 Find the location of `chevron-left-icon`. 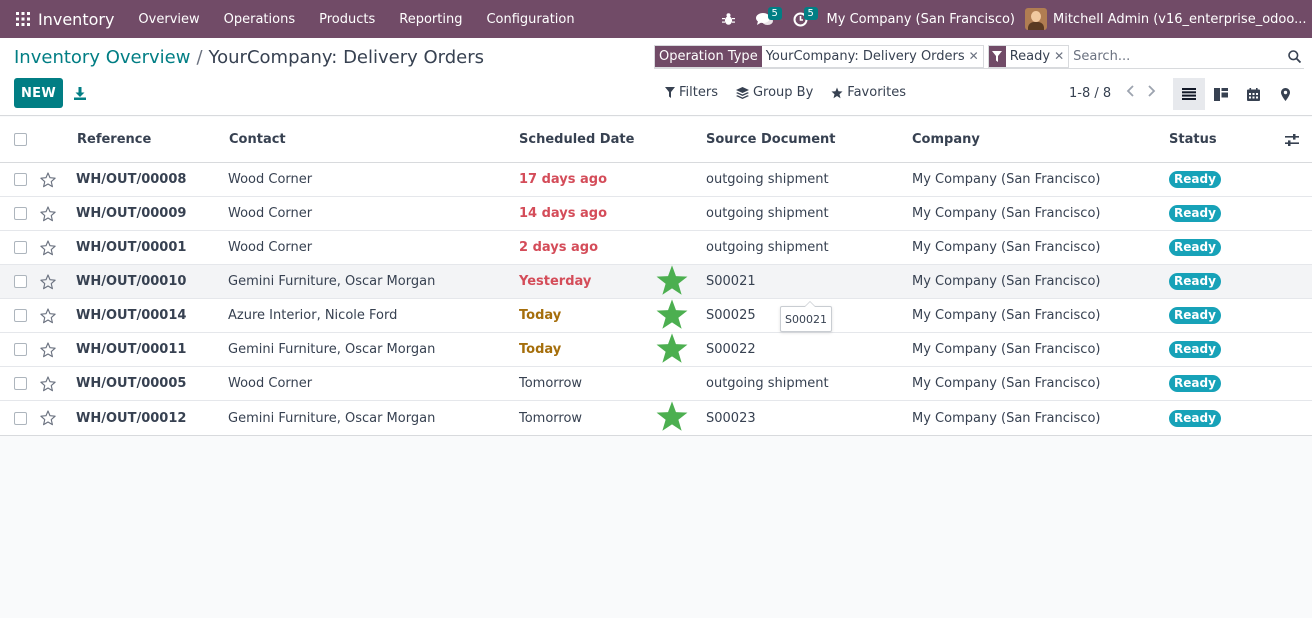

chevron-left-icon is located at coordinates (1130, 93).